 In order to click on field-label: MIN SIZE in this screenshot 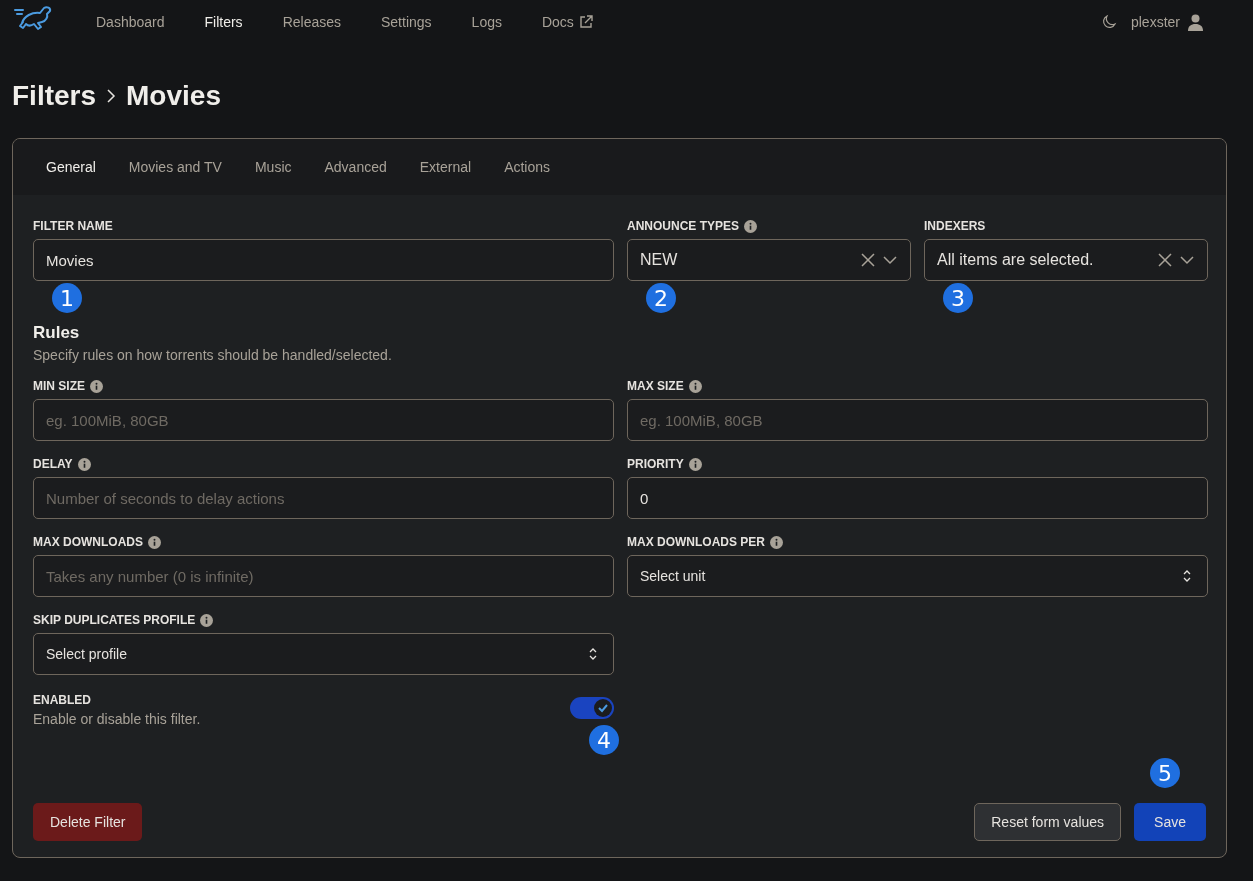, I will do `click(59, 386)`.